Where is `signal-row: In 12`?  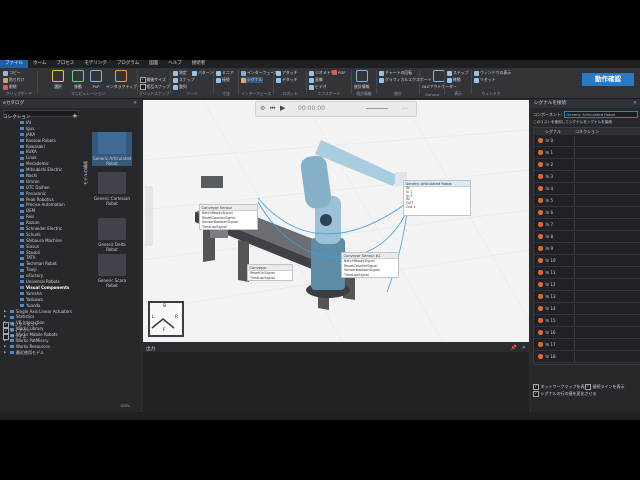 signal-row: In 12 is located at coordinates (587, 285).